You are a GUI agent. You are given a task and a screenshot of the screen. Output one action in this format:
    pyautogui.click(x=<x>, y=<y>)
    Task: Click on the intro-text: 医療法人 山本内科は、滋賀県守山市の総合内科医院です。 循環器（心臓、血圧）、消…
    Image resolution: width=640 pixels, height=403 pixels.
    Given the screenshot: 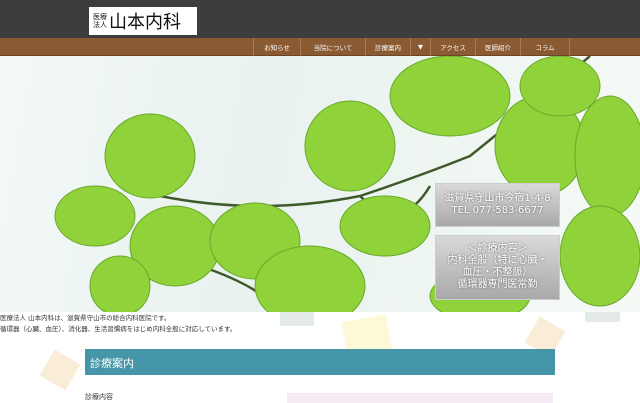 What is the action you would take?
    pyautogui.click(x=118, y=323)
    